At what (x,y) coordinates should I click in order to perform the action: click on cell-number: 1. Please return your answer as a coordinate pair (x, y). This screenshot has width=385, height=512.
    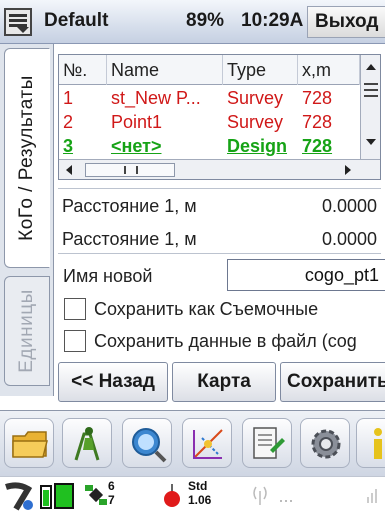
    Looking at the image, I should click on (68, 98).